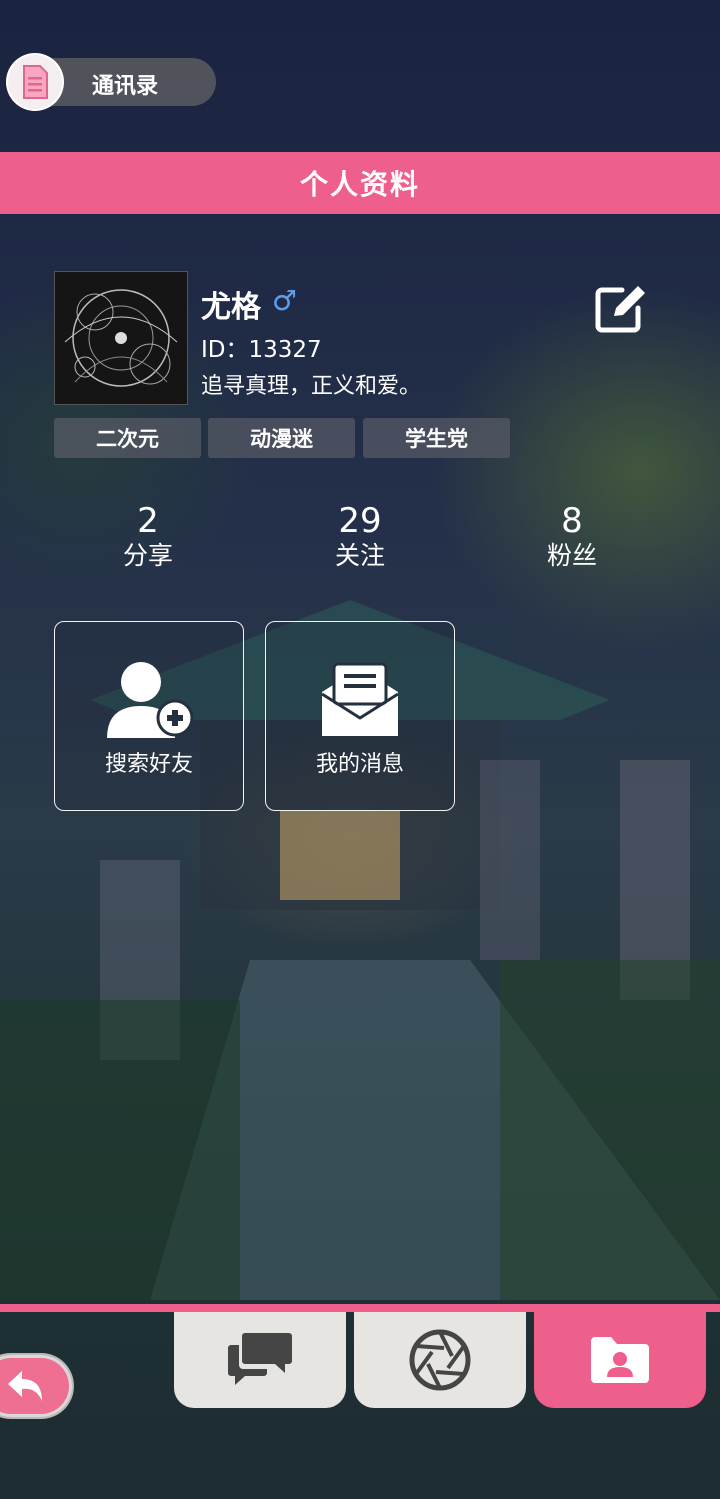 The width and height of the screenshot is (720, 1499). Describe the element at coordinates (571, 555) in the screenshot. I see `stat-label: 粉丝` at that location.